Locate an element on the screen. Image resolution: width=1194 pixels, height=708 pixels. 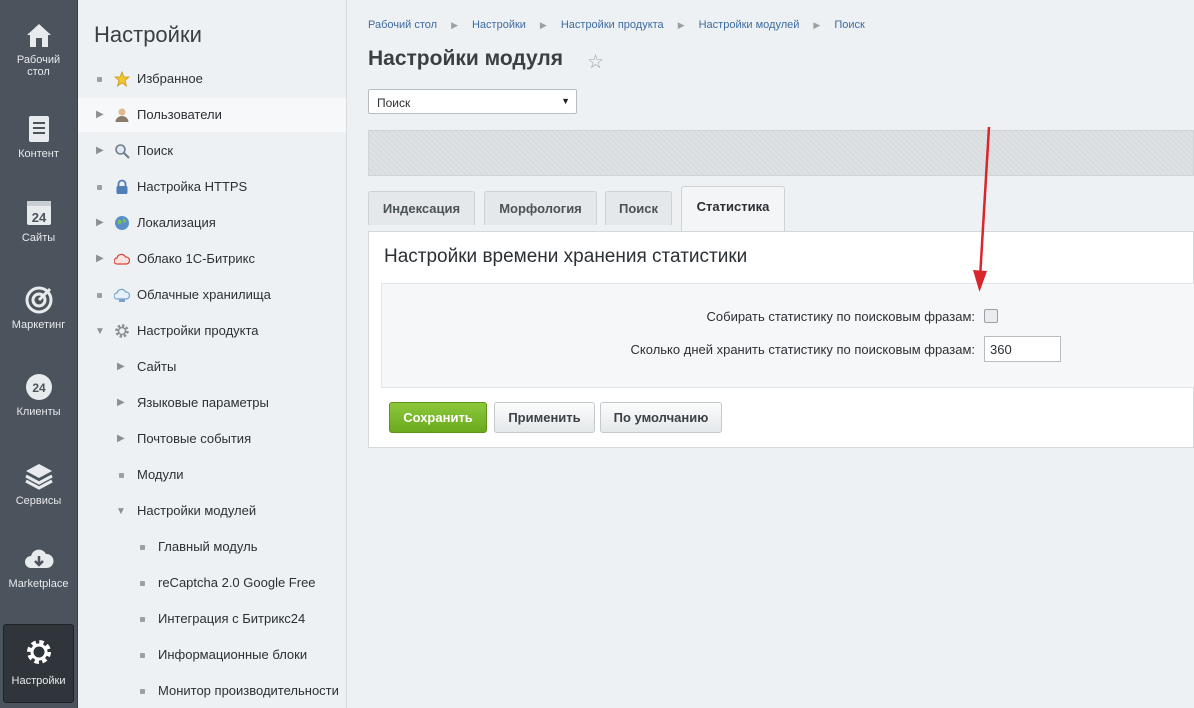
rail-item-label: Настройки is located at coordinates (38, 681).